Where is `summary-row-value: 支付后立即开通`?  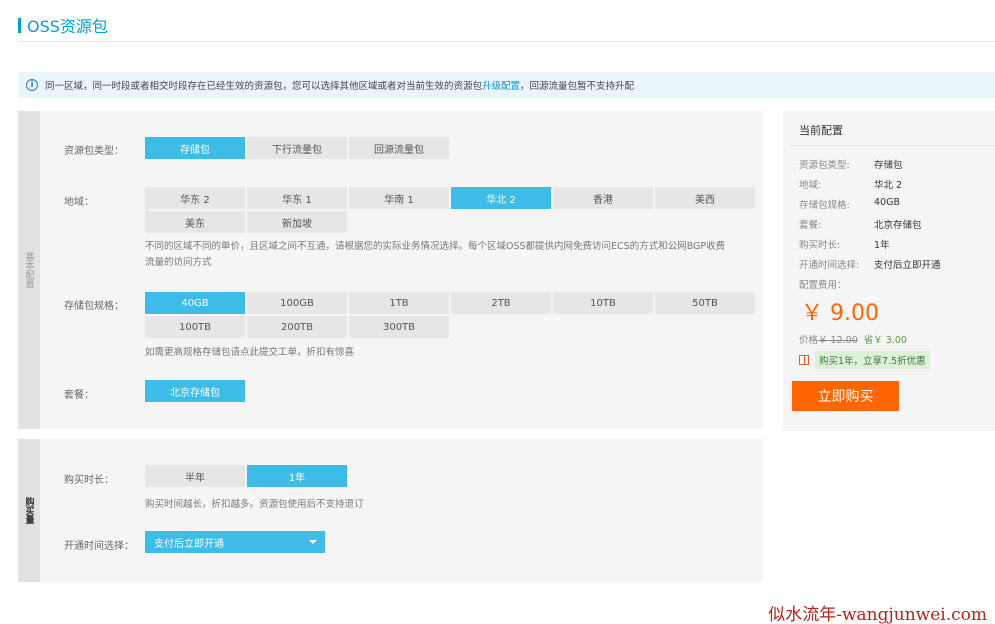 summary-row-value: 支付后立即开通 is located at coordinates (907, 265).